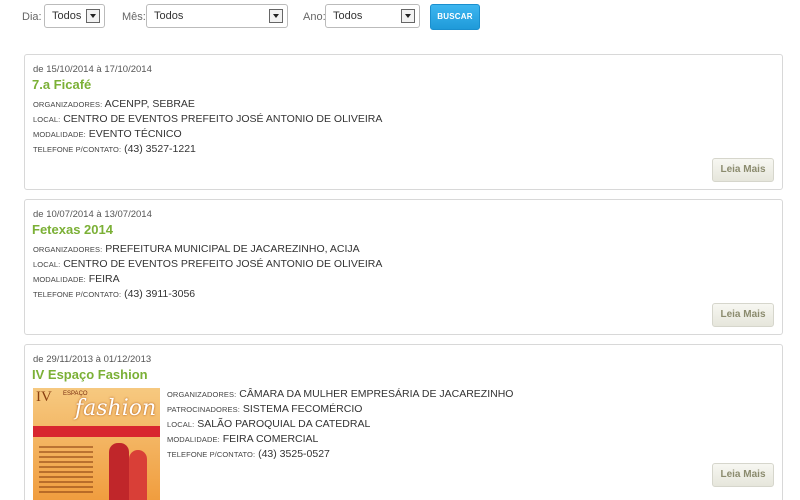 The image size is (800, 500). What do you see at coordinates (104, 279) in the screenshot?
I see `modality-value: FEIRA` at bounding box center [104, 279].